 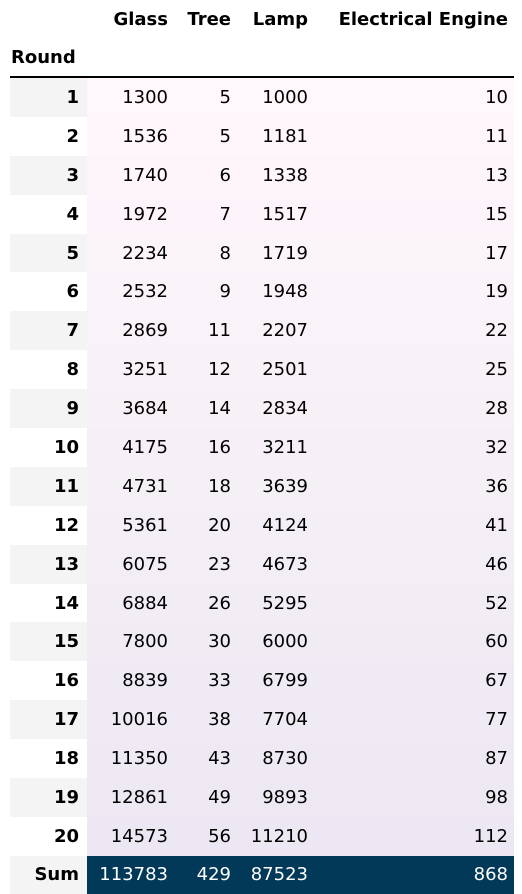 I want to click on table-row: 6 2532 9 1948 19, so click(x=262, y=292).